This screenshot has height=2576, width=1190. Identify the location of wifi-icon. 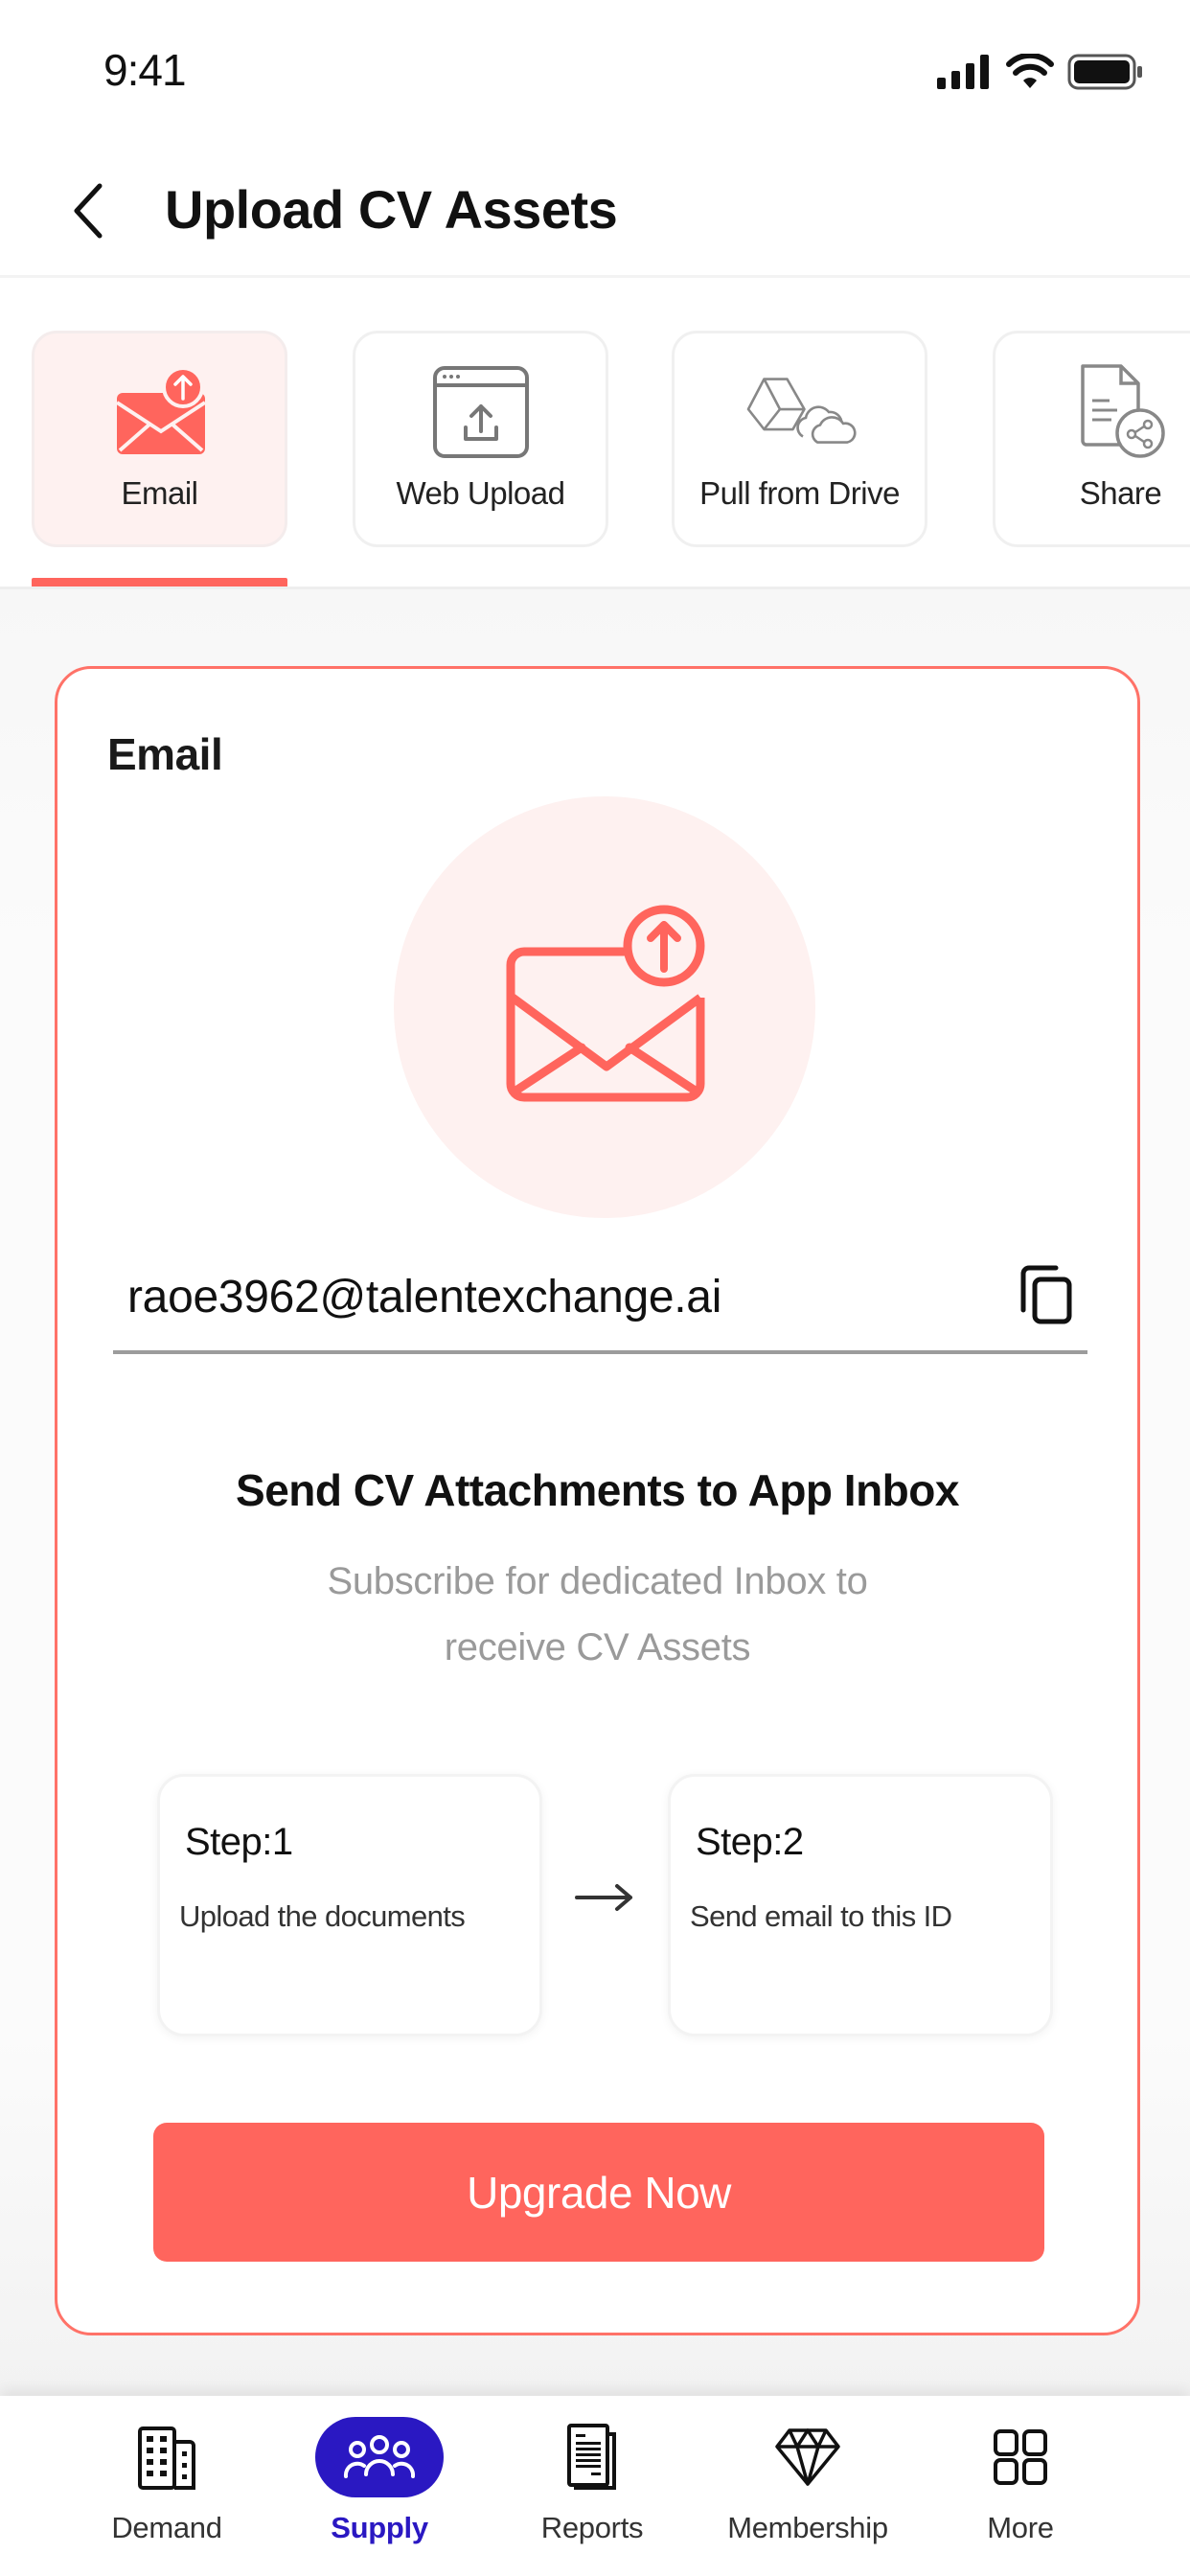
(1030, 71).